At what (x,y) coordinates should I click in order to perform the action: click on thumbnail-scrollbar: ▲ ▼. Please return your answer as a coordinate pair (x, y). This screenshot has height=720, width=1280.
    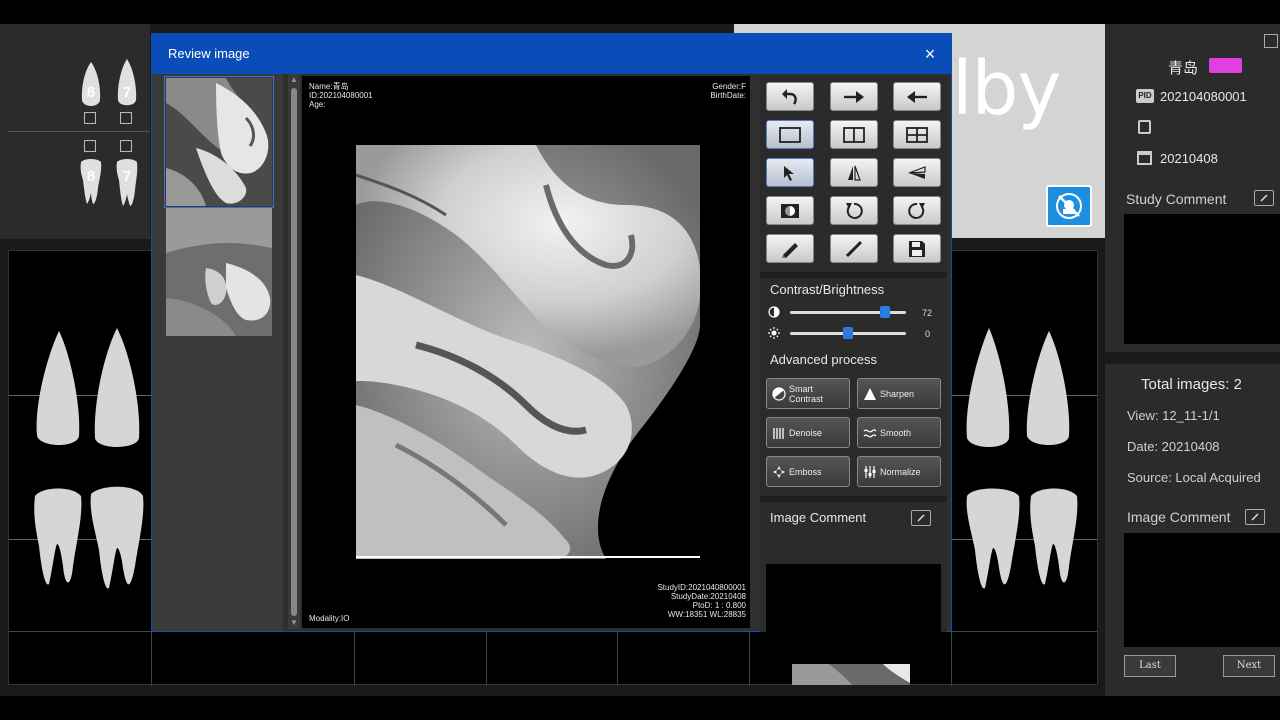
    Looking at the image, I should click on (294, 351).